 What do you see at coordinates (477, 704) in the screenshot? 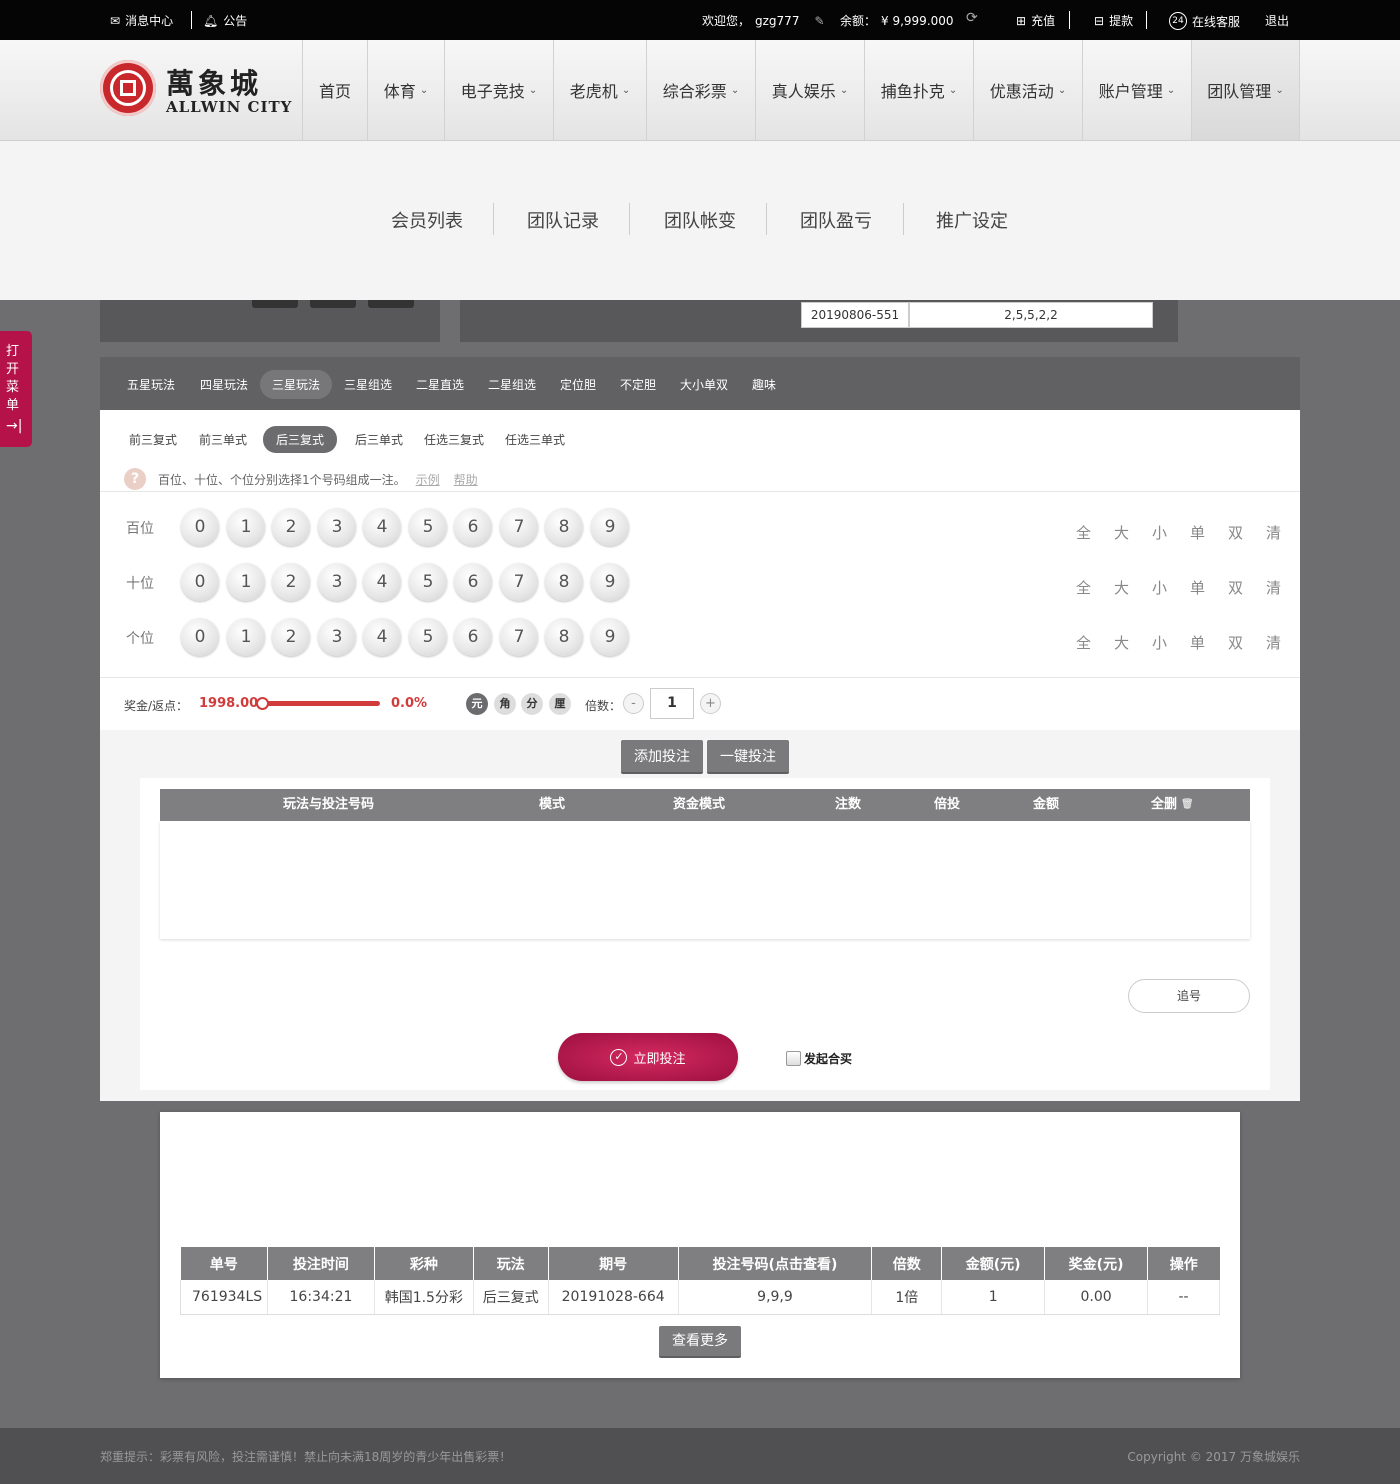
I see `unit-yuan: 元` at bounding box center [477, 704].